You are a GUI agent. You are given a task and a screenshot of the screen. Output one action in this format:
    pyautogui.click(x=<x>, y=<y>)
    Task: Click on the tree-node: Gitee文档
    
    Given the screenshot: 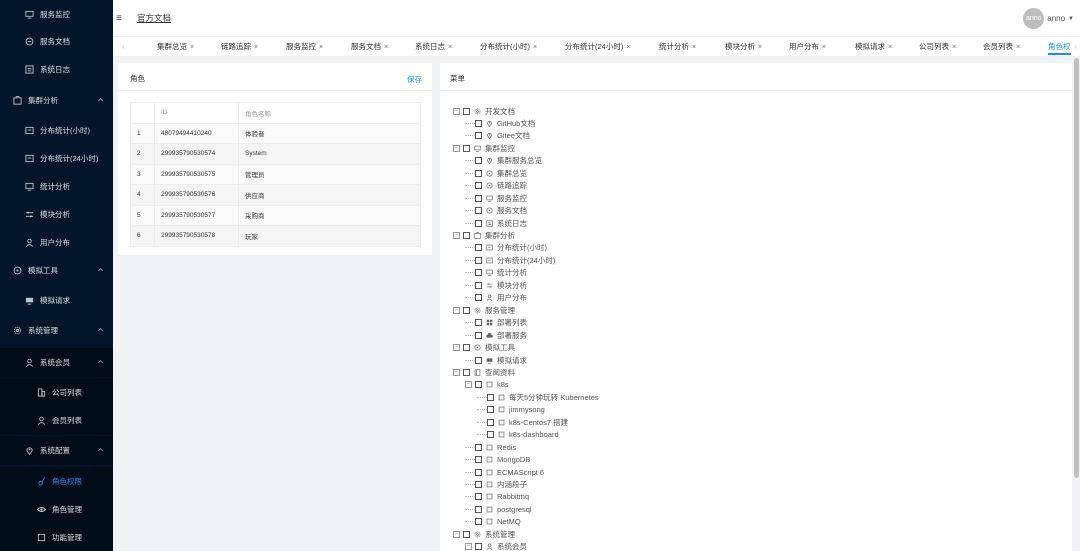 What is the action you would take?
    pyautogui.click(x=497, y=136)
    